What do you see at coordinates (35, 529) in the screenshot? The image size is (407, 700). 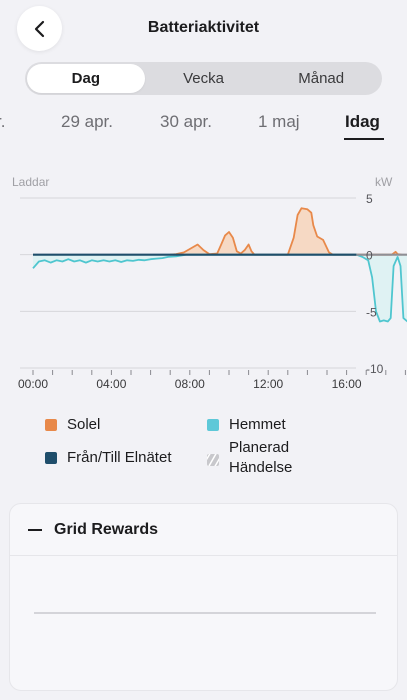 I see `minus-icon` at bounding box center [35, 529].